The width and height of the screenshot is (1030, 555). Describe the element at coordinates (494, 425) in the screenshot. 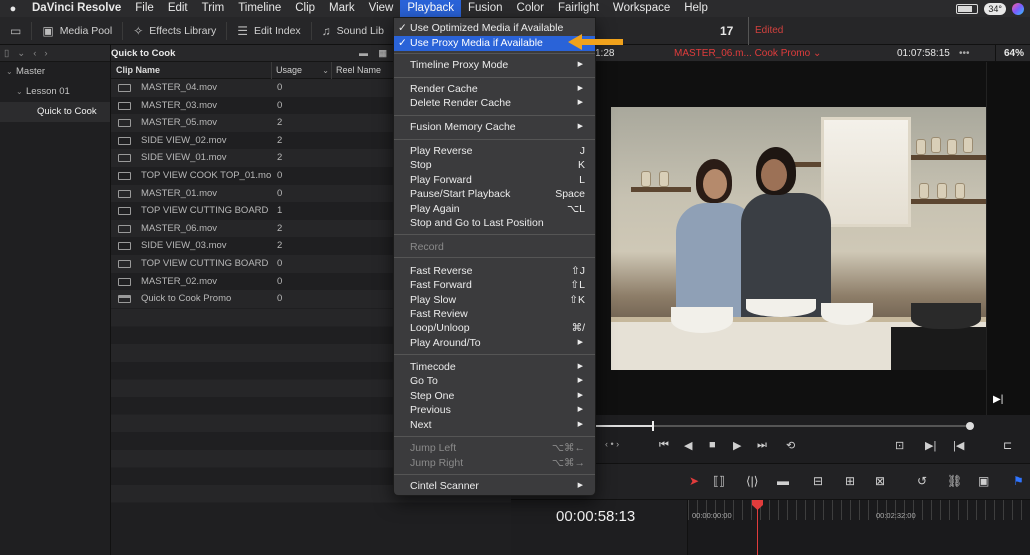

I see `menu-item-next: Next ▶` at that location.